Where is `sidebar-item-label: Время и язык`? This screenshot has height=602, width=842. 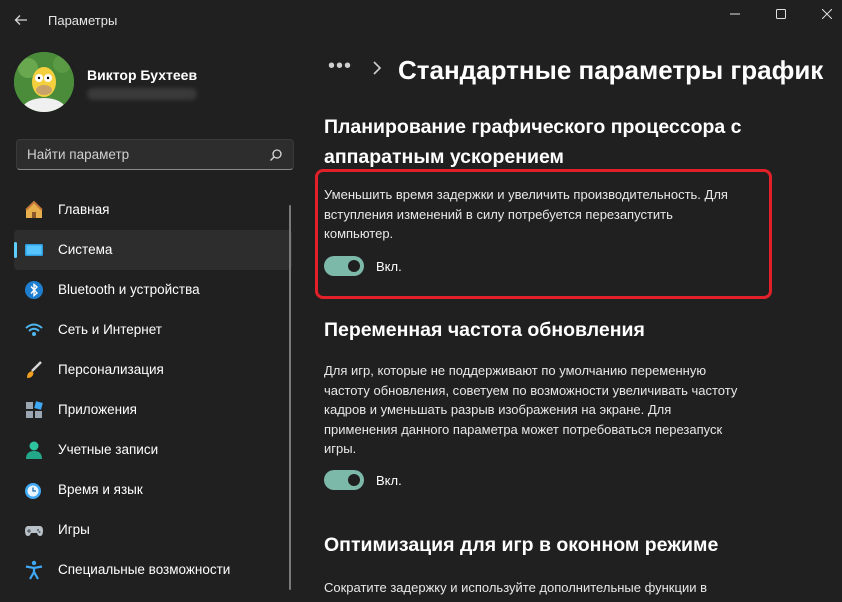
sidebar-item-label: Время и язык is located at coordinates (100, 489).